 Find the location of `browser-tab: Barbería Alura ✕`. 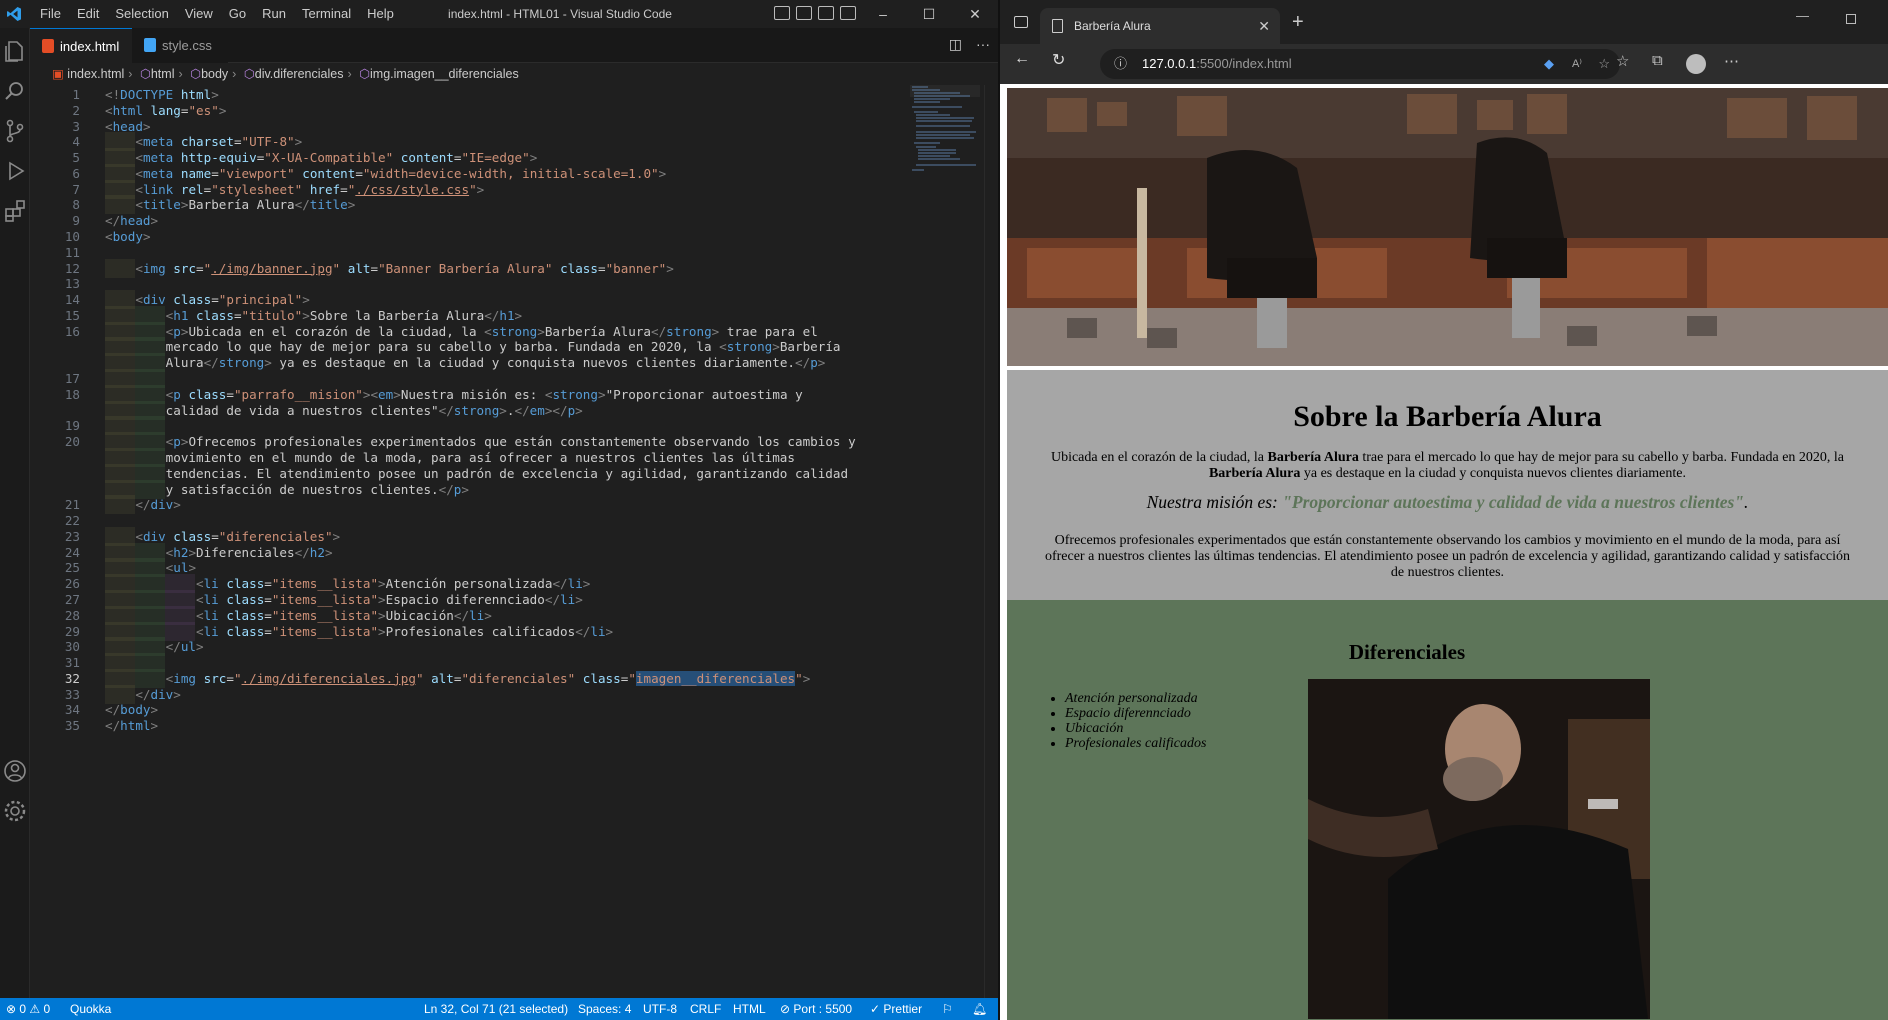

browser-tab: Barbería Alura ✕ is located at coordinates (1160, 26).